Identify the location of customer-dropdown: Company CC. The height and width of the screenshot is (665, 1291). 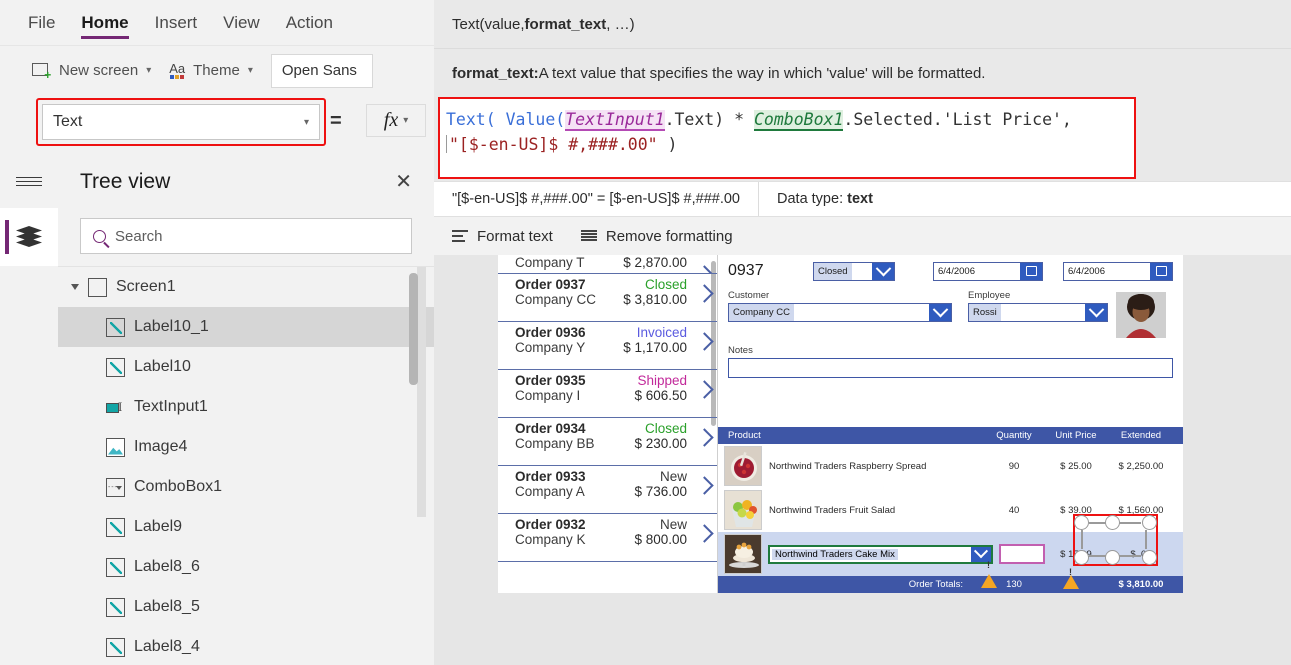
(840, 312).